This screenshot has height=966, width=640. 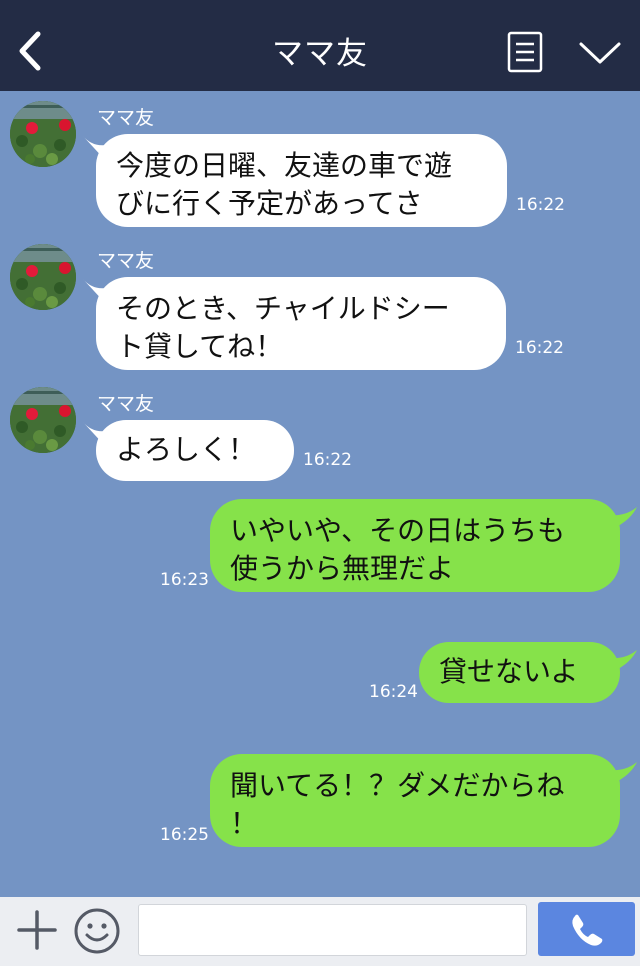 I want to click on plus-icon, so click(x=37, y=930).